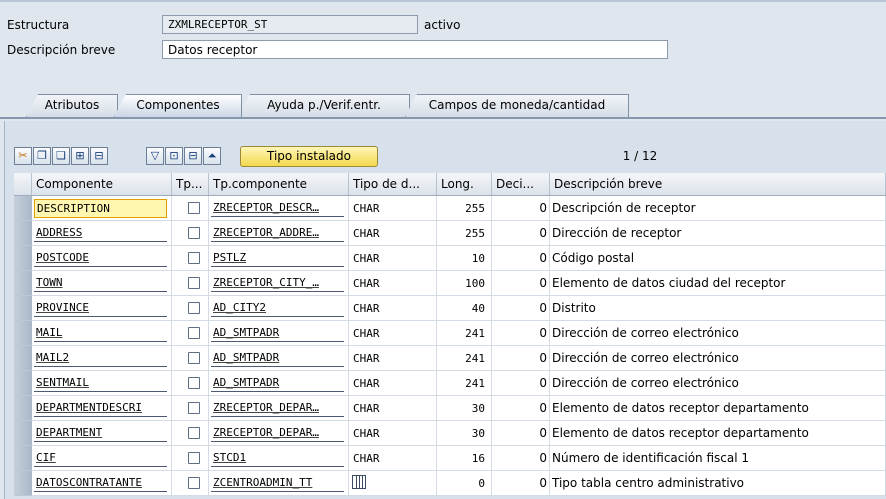 The height and width of the screenshot is (499, 886). What do you see at coordinates (80, 156) in the screenshot?
I see `insert-row-icon: ⊞` at bounding box center [80, 156].